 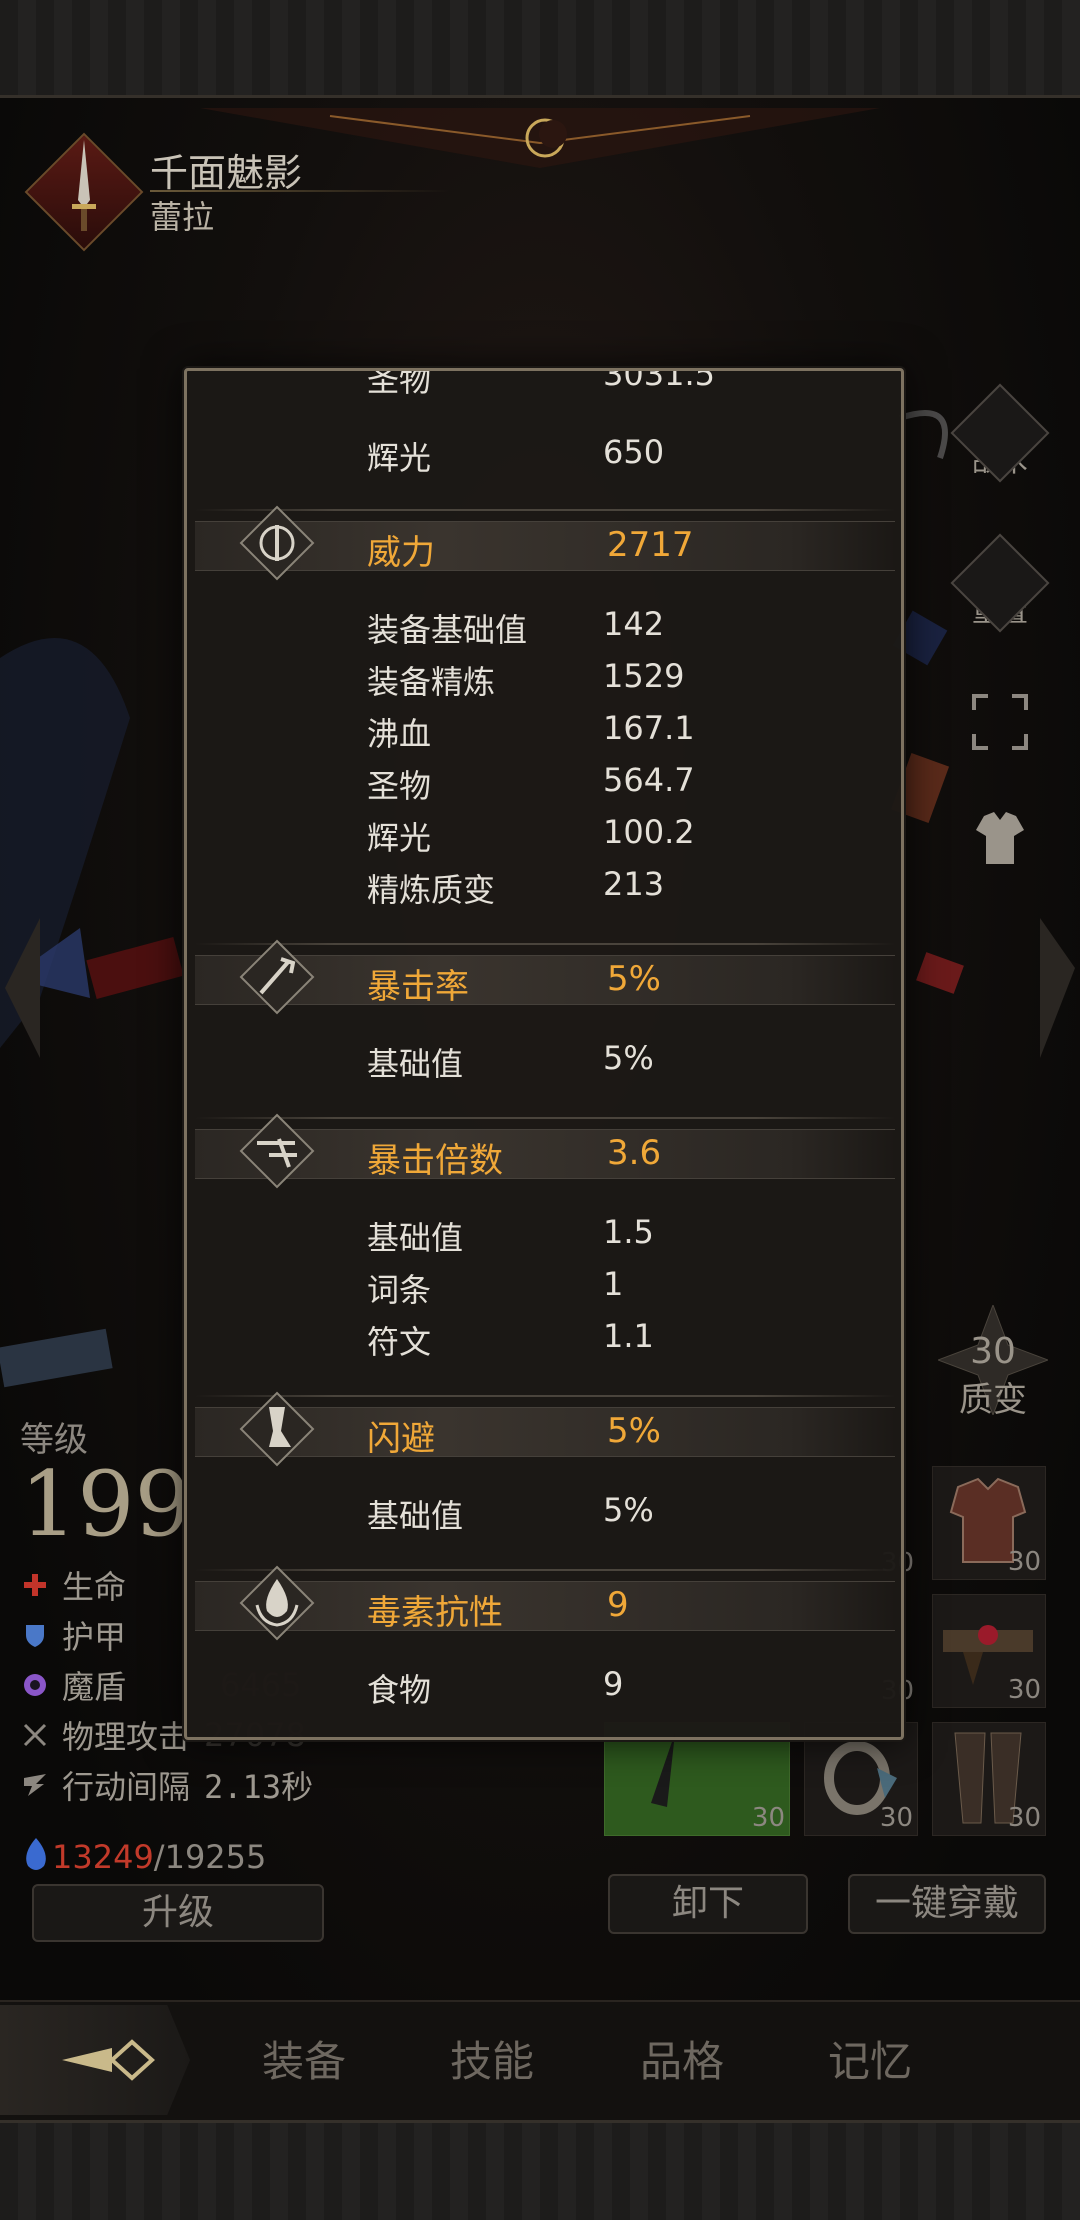 What do you see at coordinates (84, 185) in the screenshot?
I see `dagger-icon` at bounding box center [84, 185].